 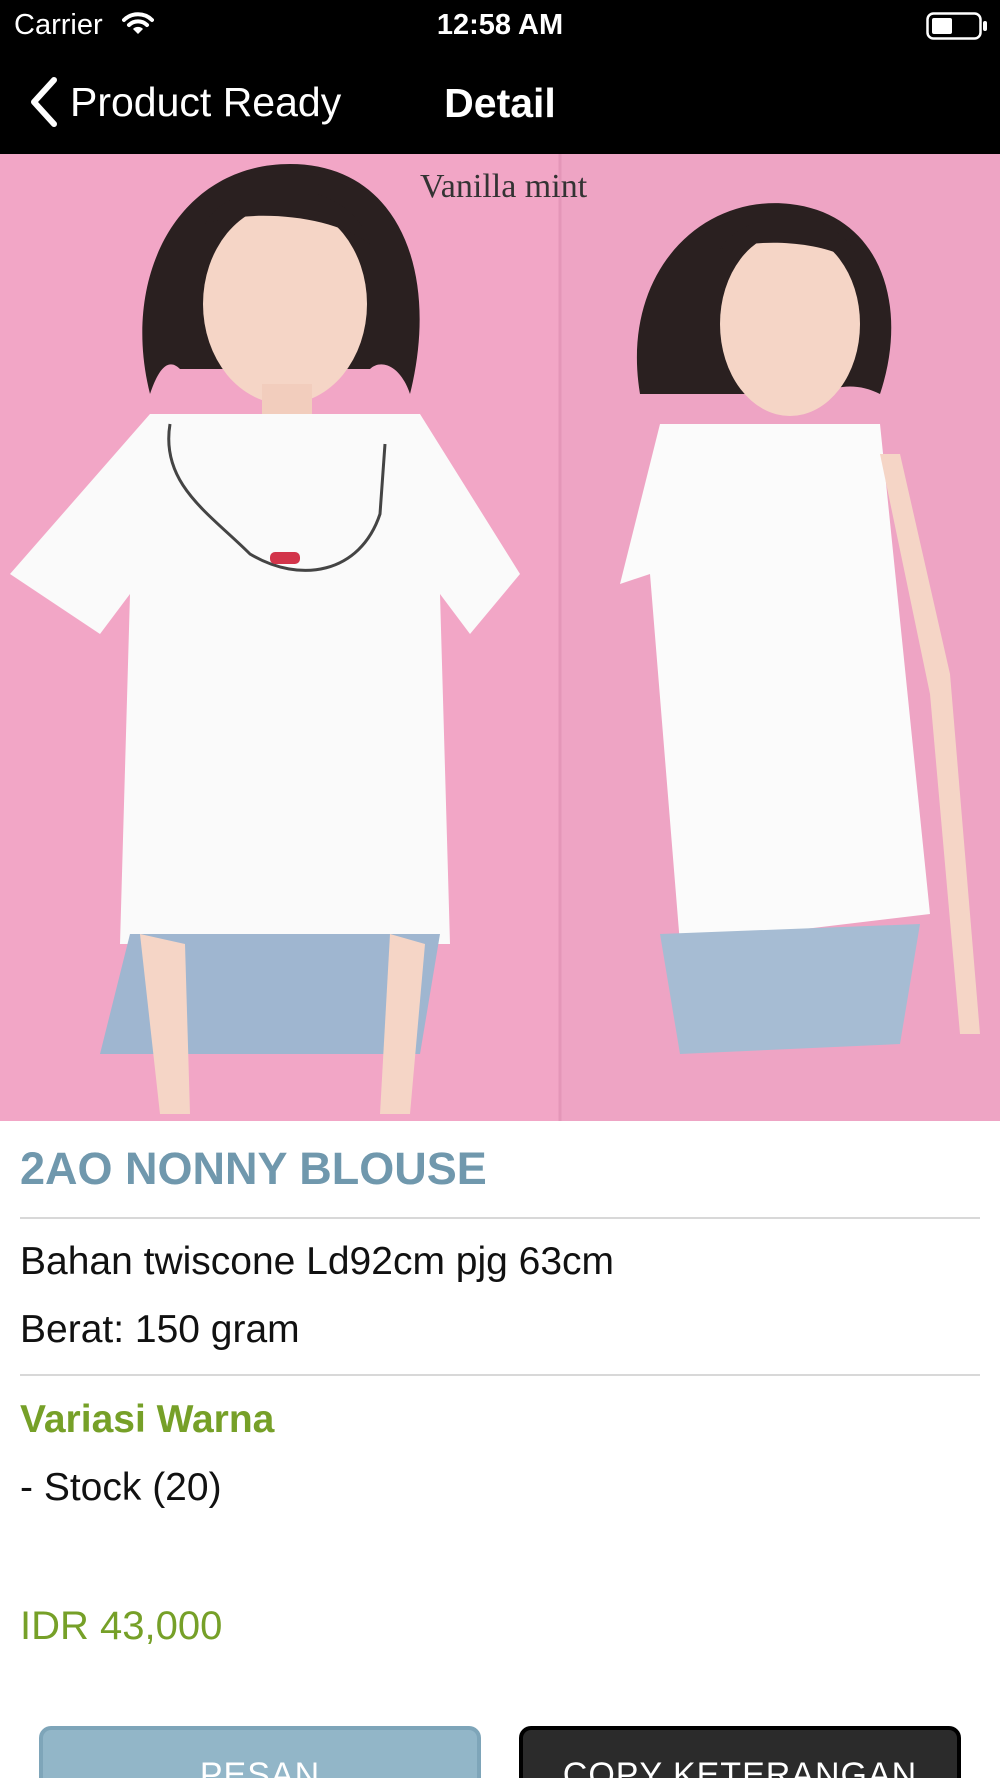 I want to click on clock: 12:58 AM, so click(x=500, y=25).